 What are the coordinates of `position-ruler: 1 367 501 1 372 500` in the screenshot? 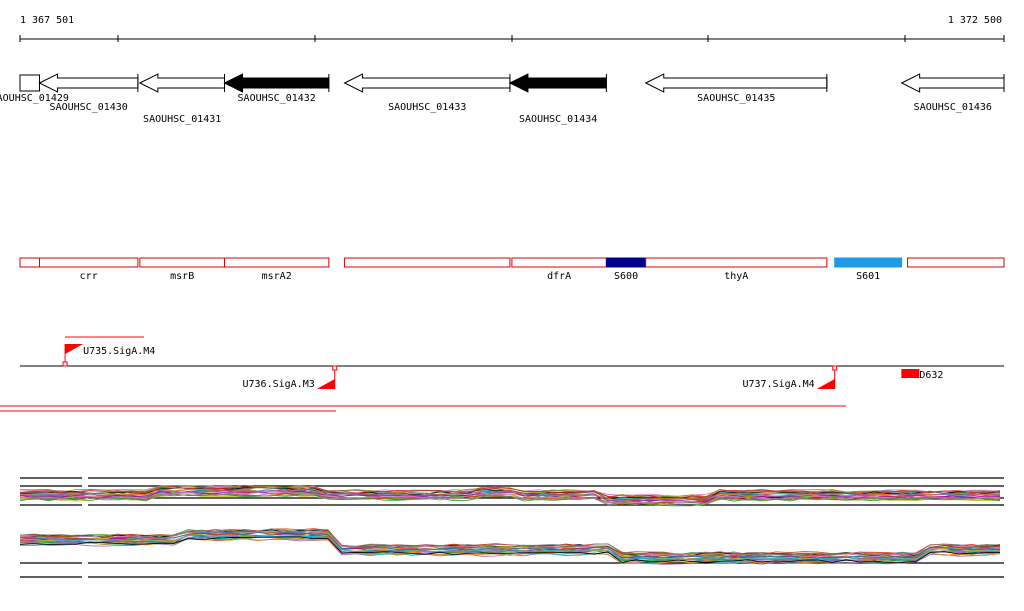 It's located at (512, 28).